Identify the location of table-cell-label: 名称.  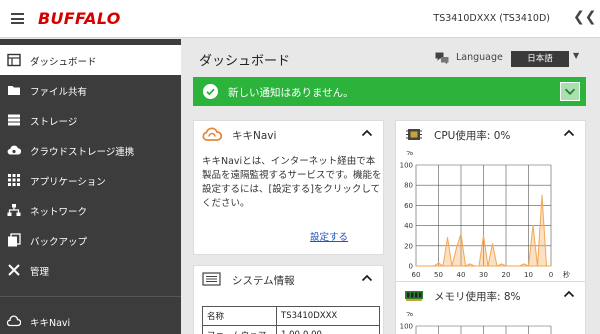
(239, 316).